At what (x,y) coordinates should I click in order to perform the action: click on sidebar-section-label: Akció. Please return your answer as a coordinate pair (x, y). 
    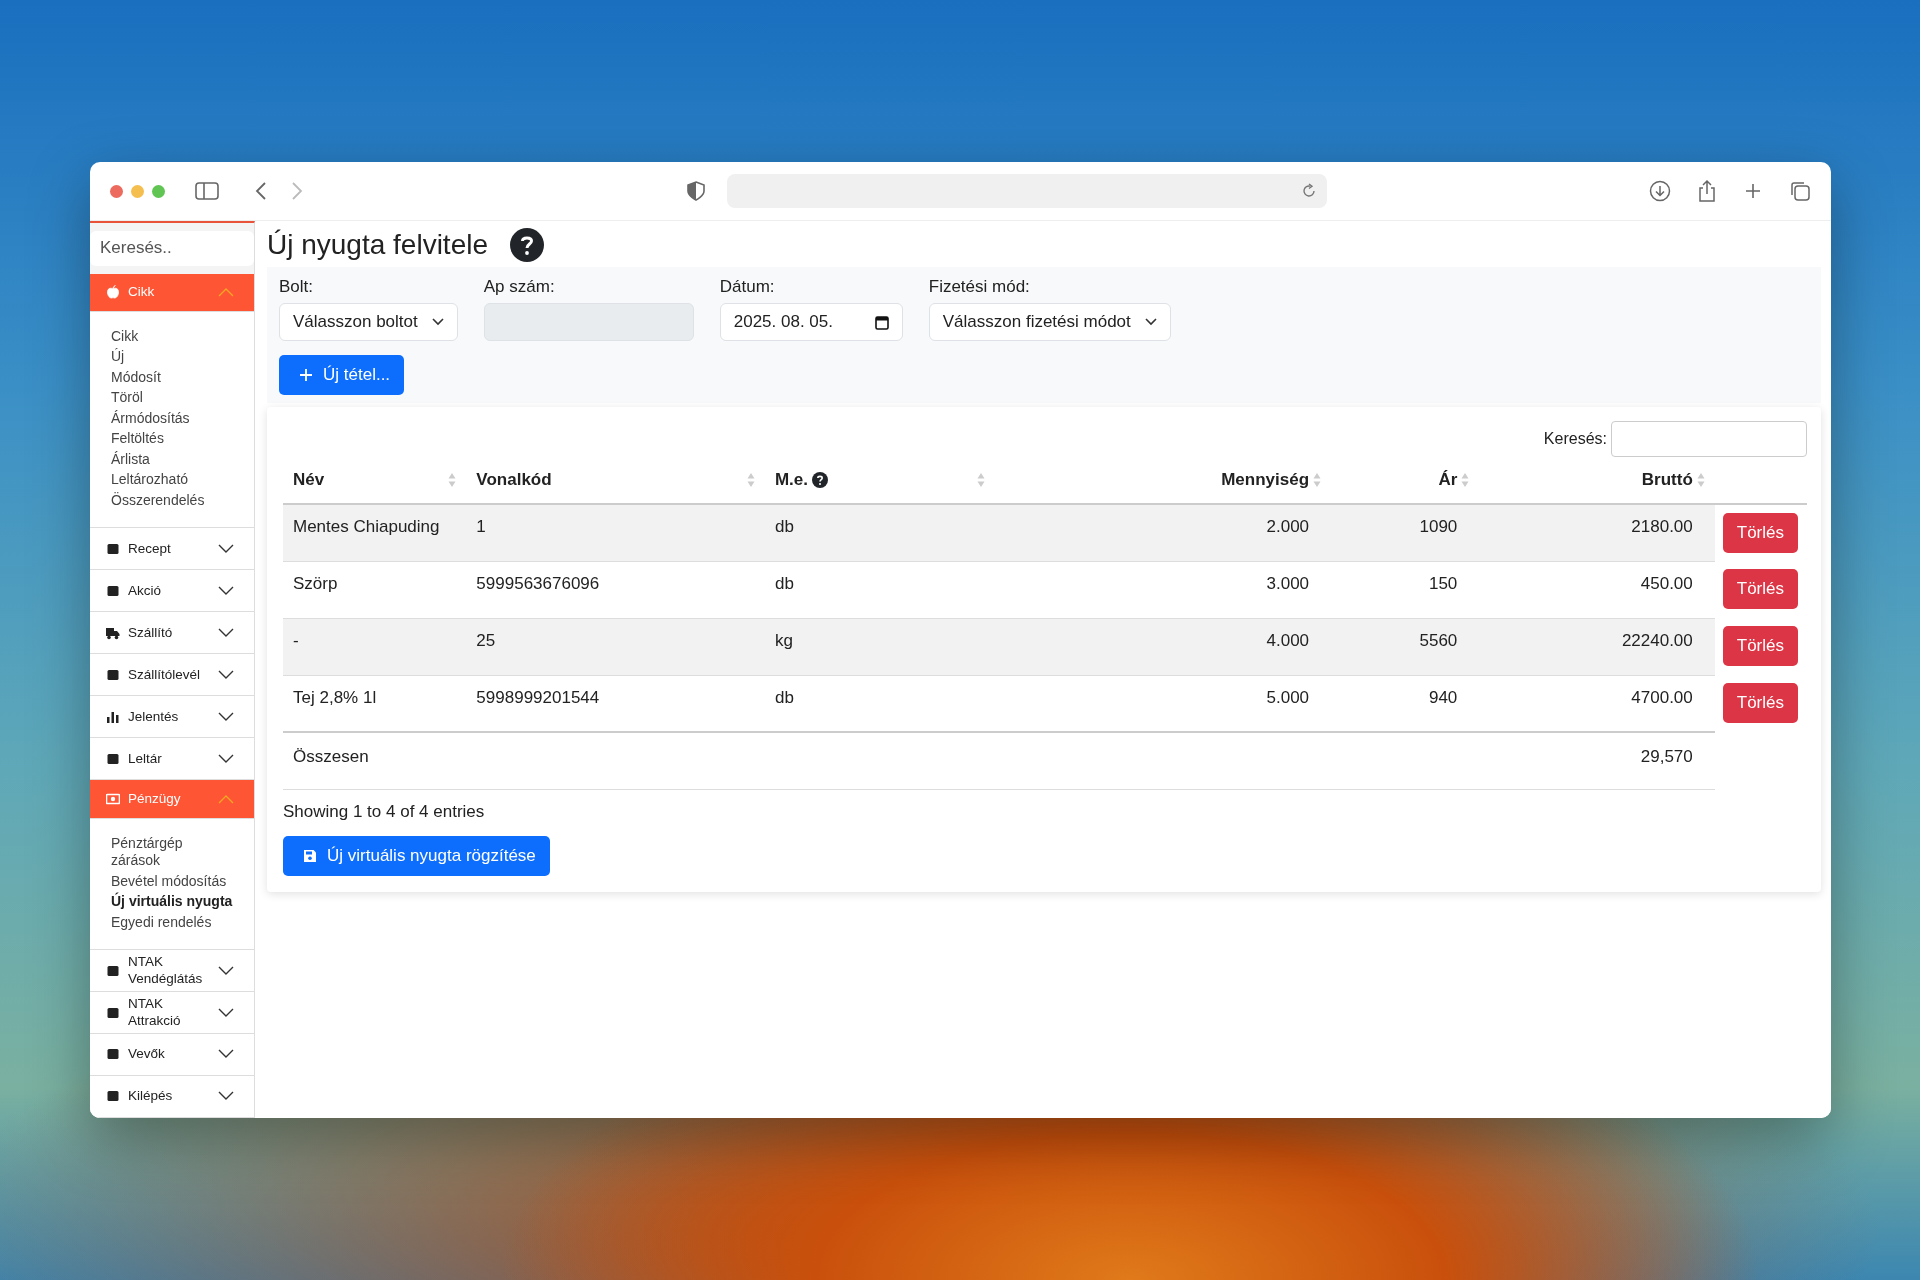
    Looking at the image, I should click on (145, 590).